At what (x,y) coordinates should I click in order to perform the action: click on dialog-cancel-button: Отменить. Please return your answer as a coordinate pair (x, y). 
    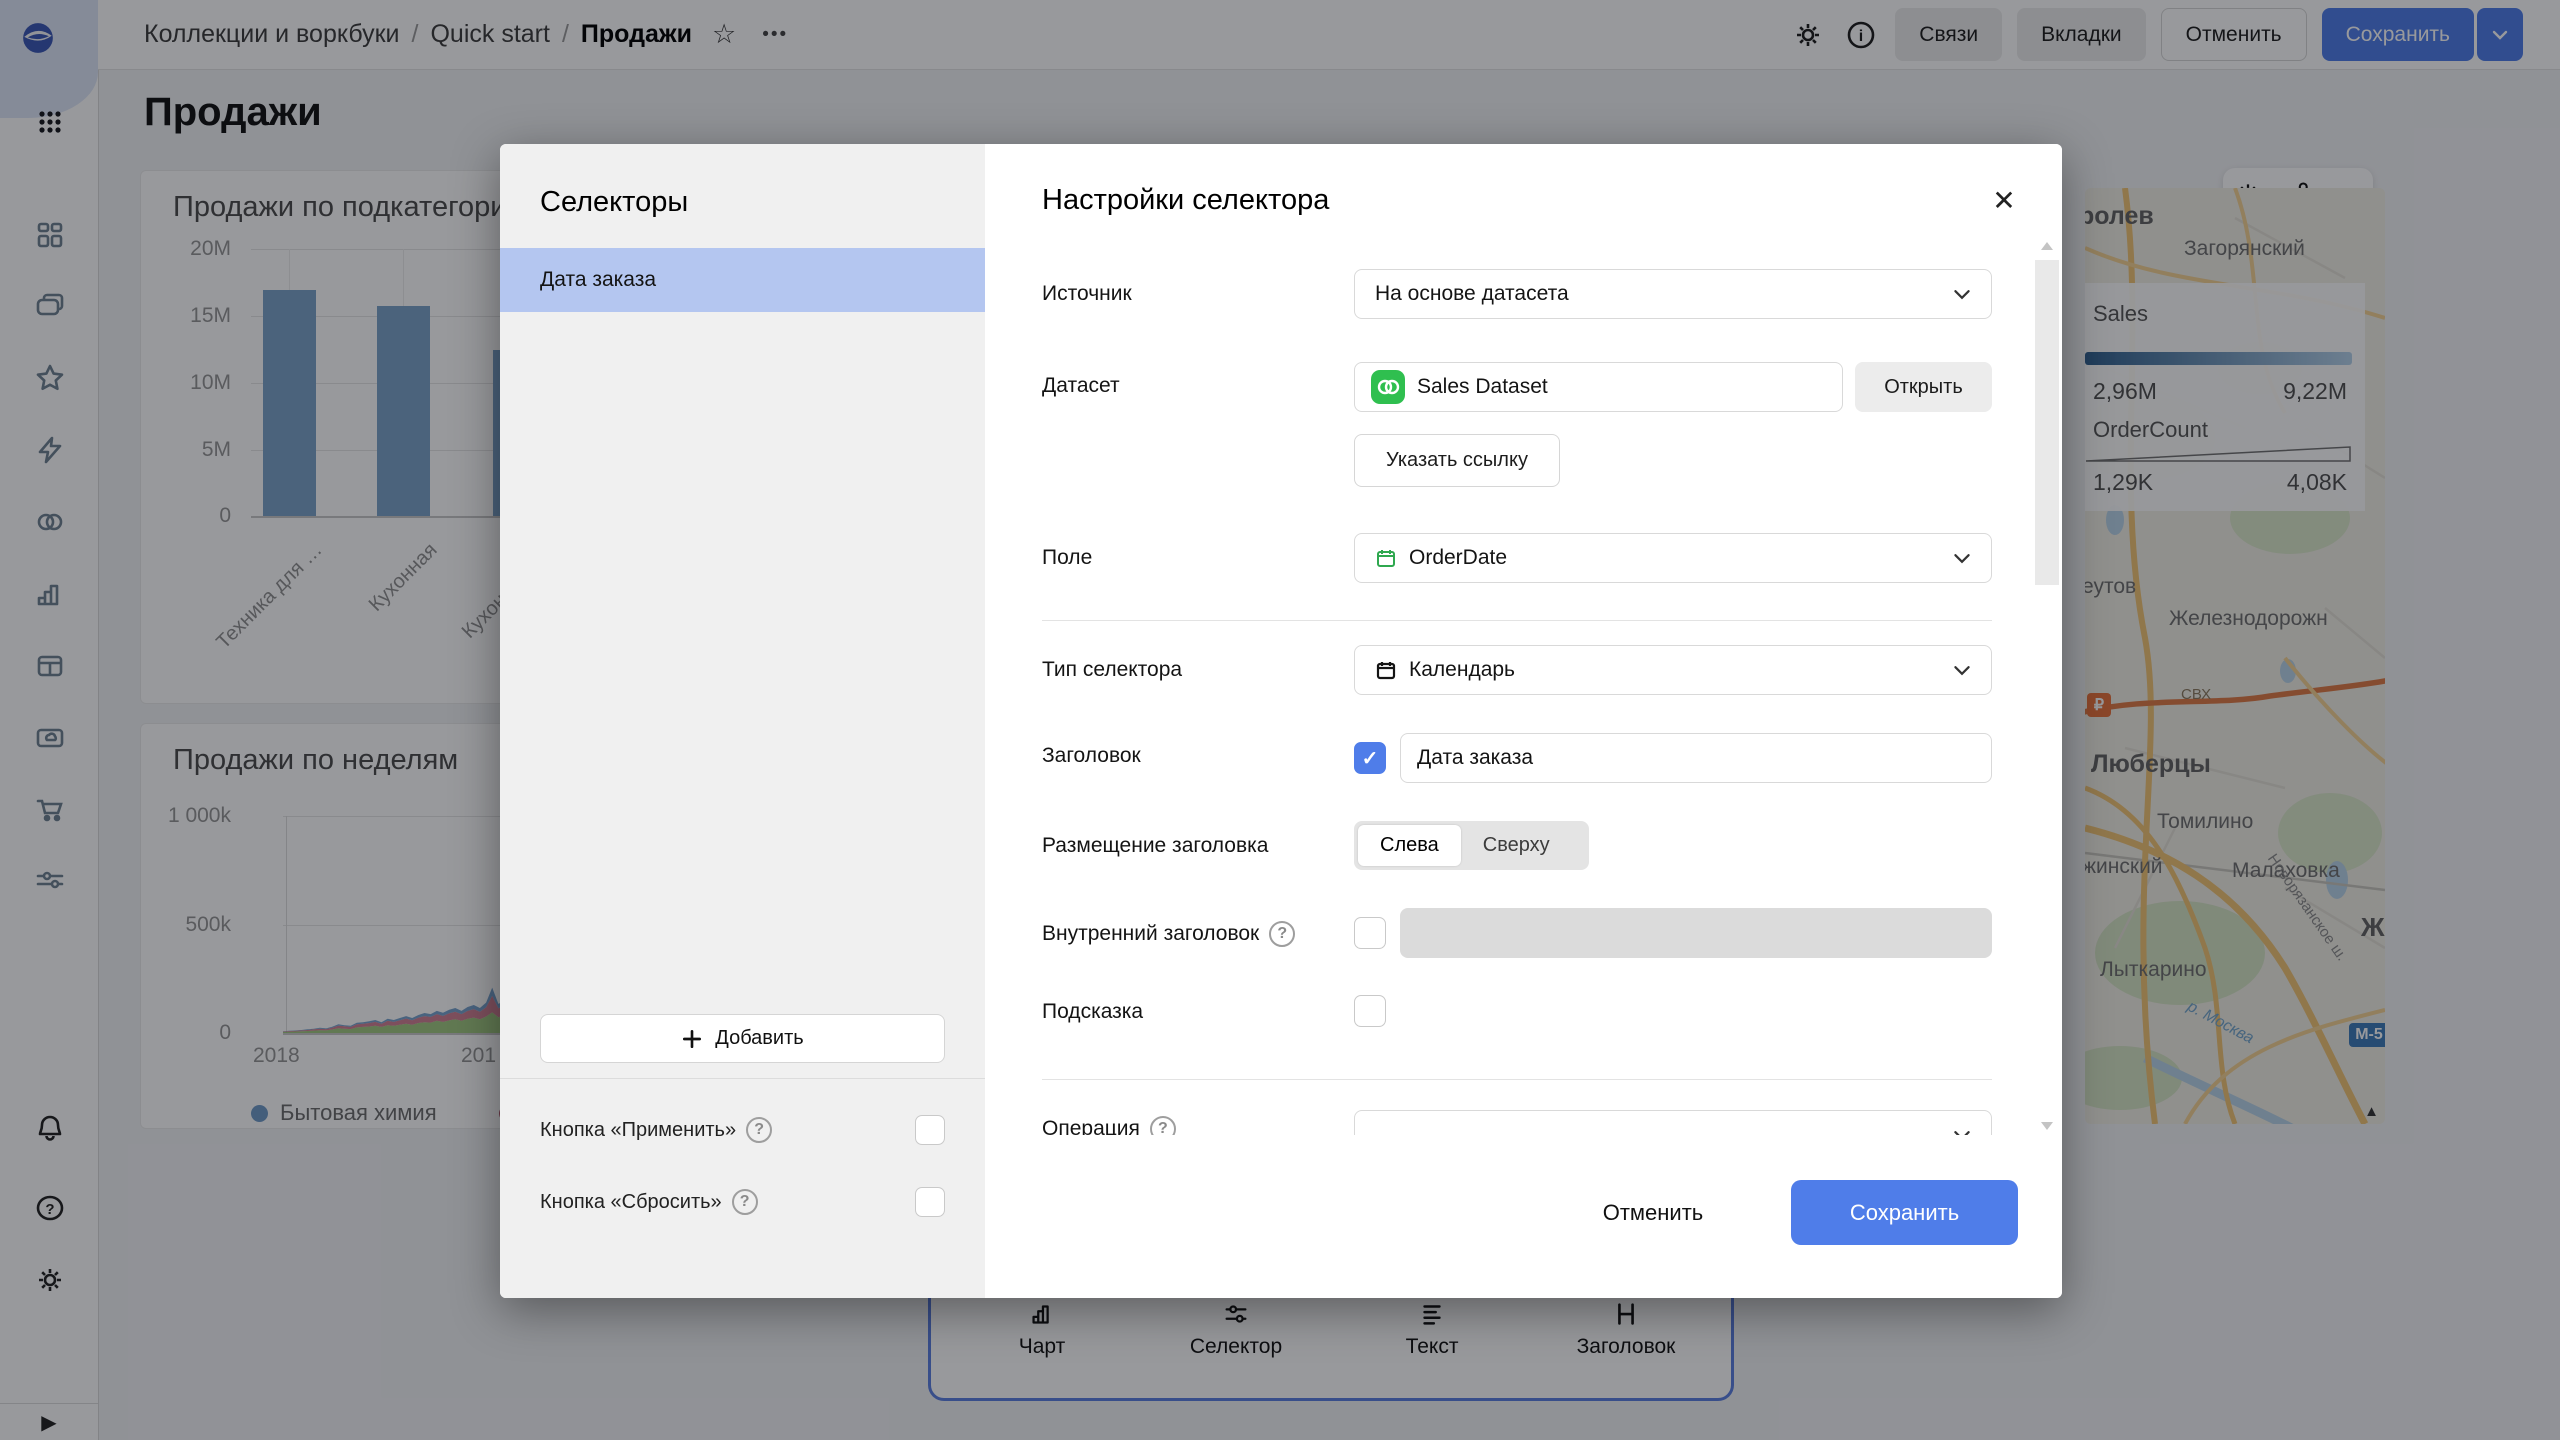
    Looking at the image, I should click on (1653, 1212).